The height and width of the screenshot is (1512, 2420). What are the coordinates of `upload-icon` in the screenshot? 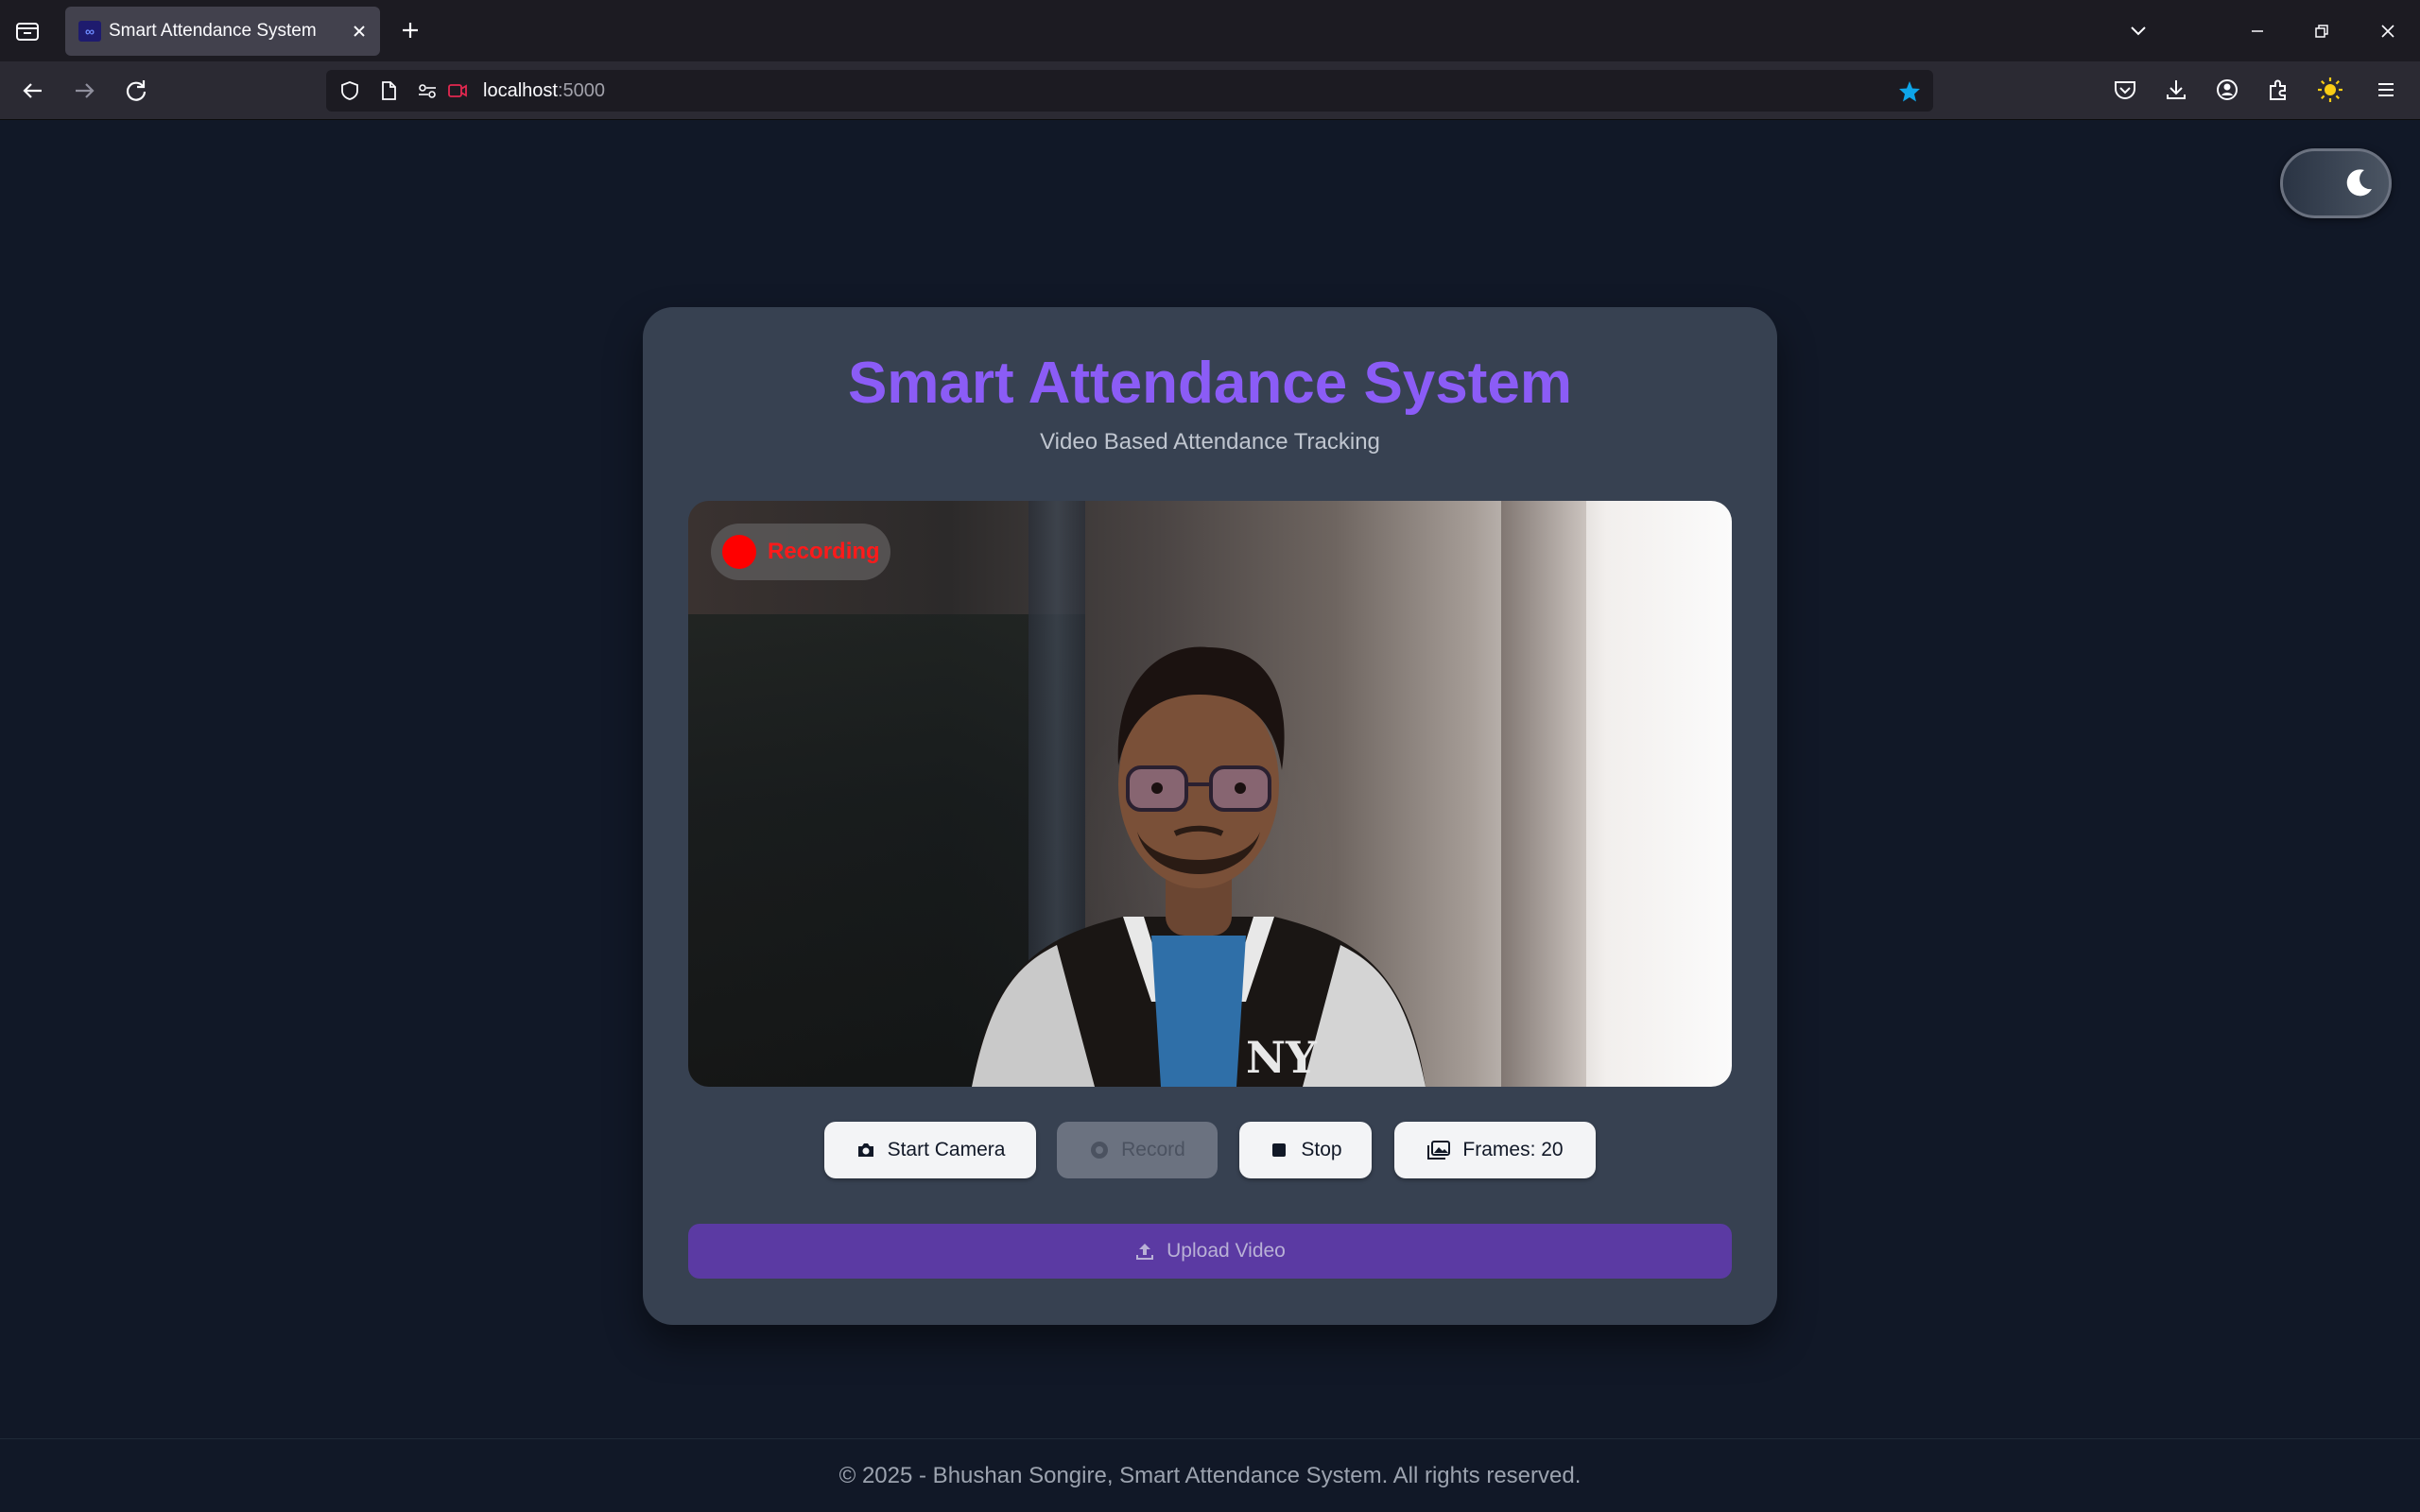 It's located at (1144, 1251).